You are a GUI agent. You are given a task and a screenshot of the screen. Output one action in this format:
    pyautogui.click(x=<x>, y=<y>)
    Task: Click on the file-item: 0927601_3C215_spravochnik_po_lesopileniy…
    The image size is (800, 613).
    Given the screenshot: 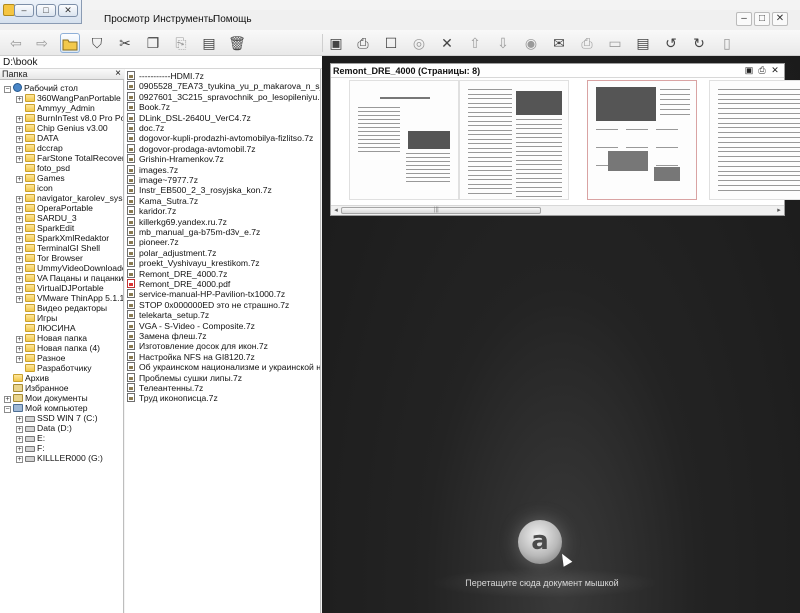 What is the action you would take?
    pyautogui.click(x=223, y=96)
    